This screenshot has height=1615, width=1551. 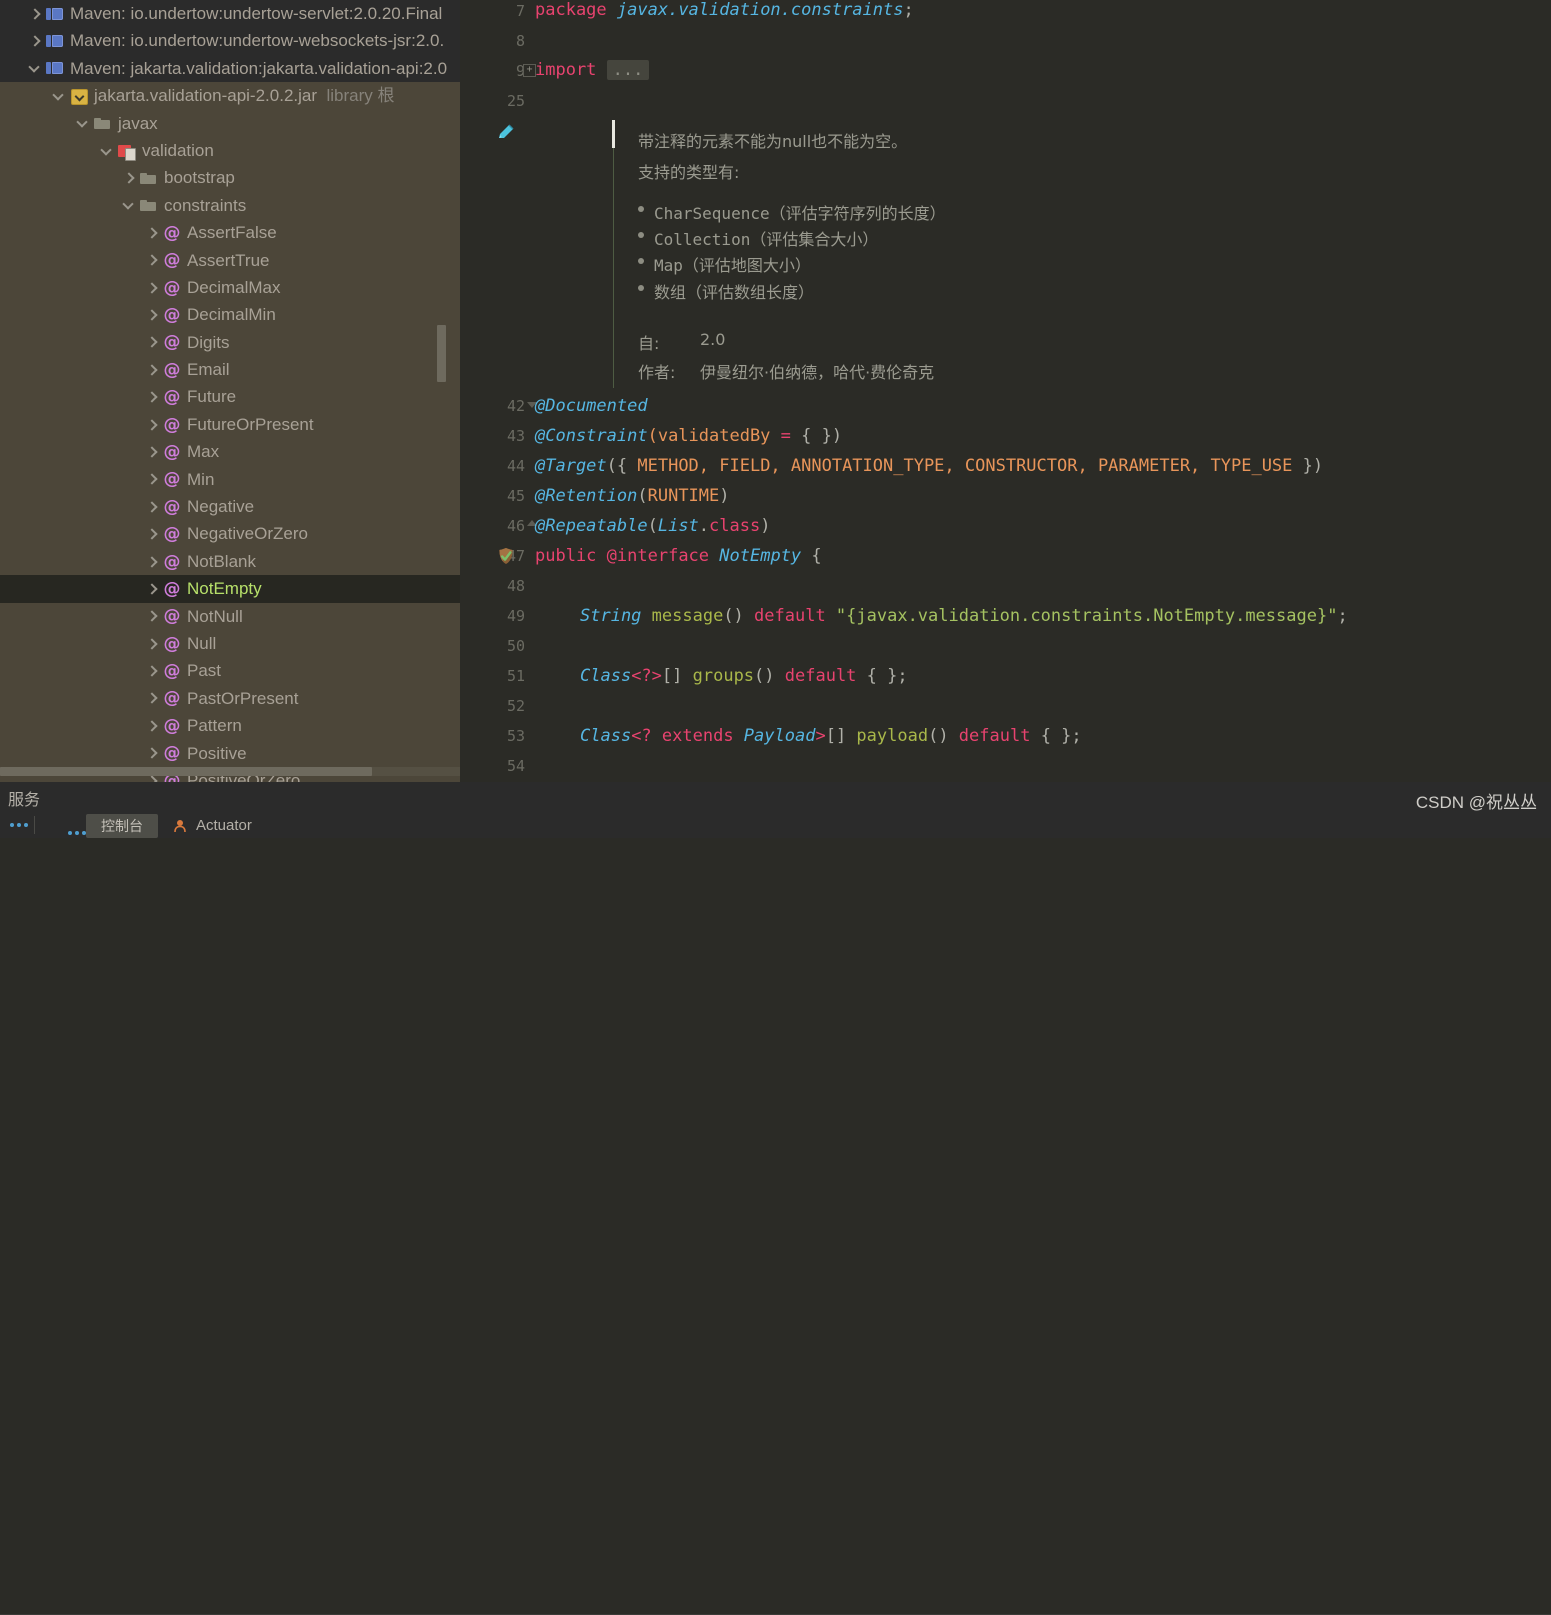 I want to click on tree-item-bootstrap: bootstrap, so click(x=230, y=177).